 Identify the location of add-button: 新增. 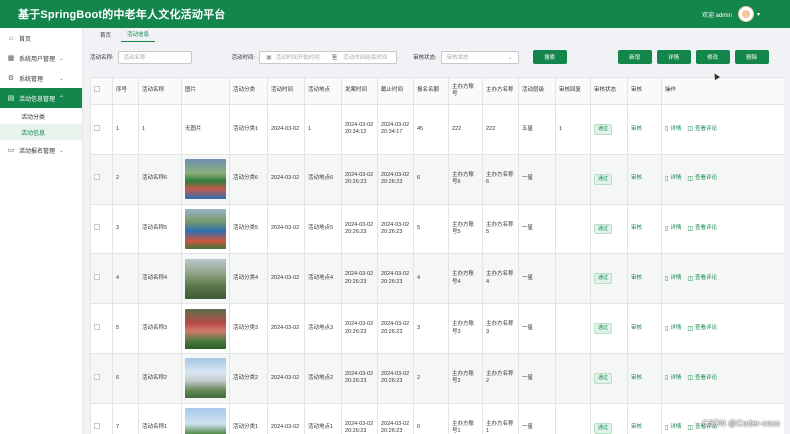
(634, 57).